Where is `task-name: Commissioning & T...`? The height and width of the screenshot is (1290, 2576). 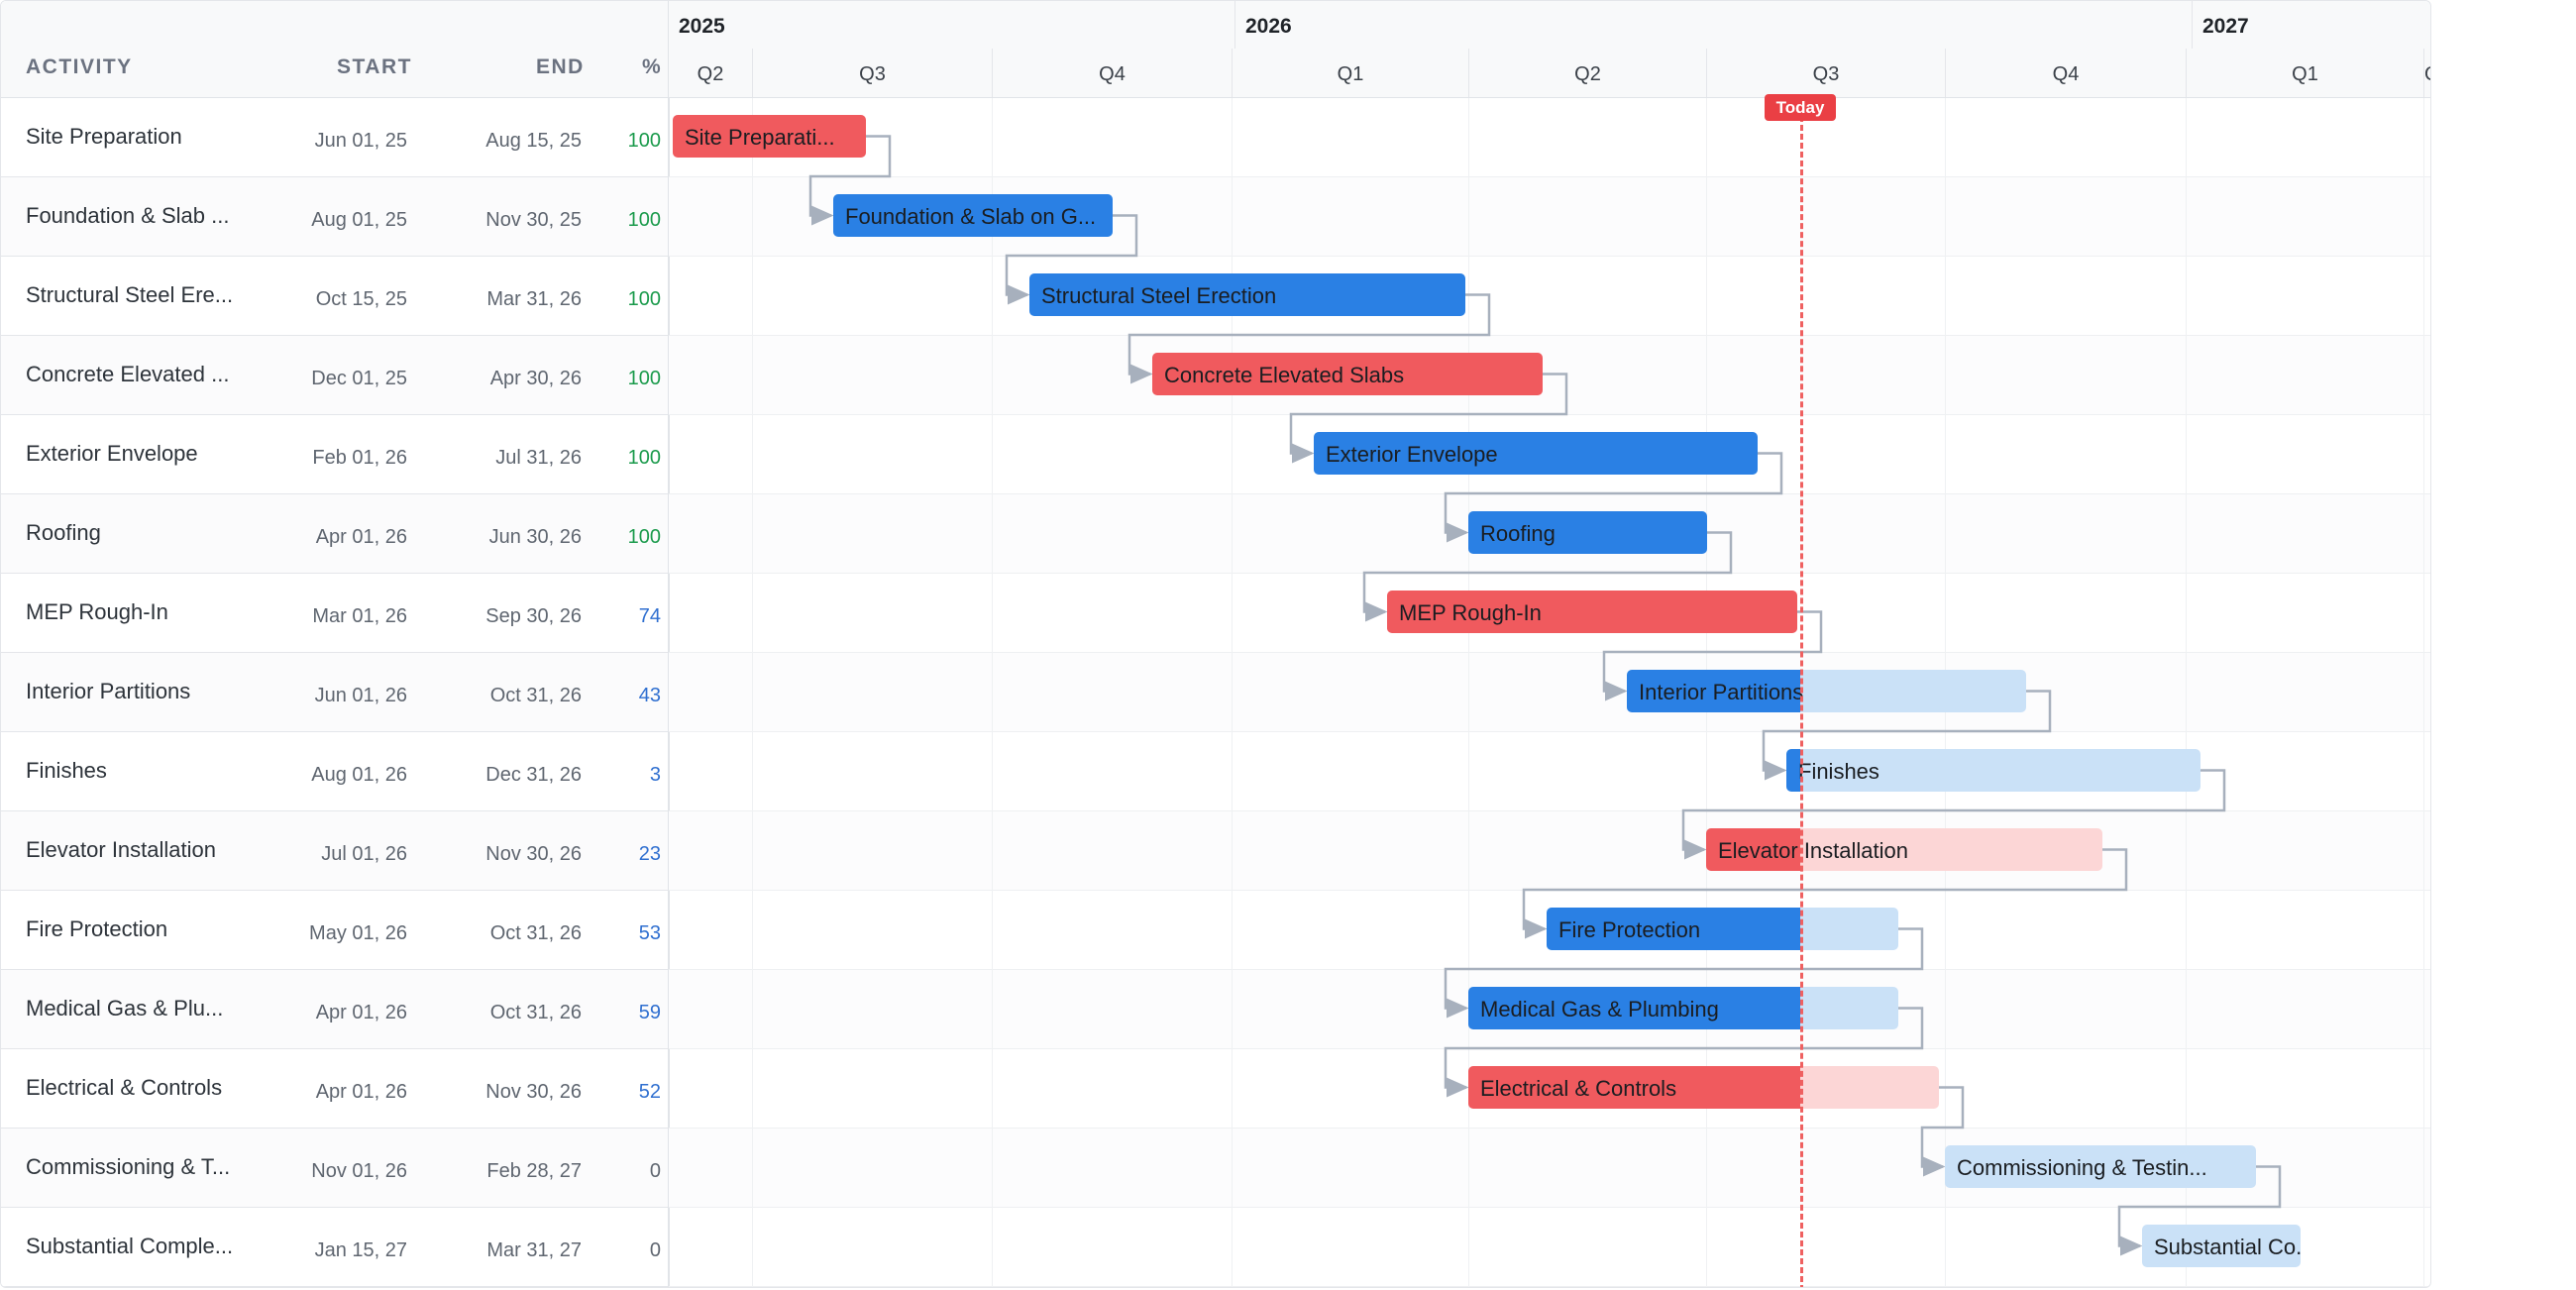
task-name: Commissioning & T... is located at coordinates (128, 1166).